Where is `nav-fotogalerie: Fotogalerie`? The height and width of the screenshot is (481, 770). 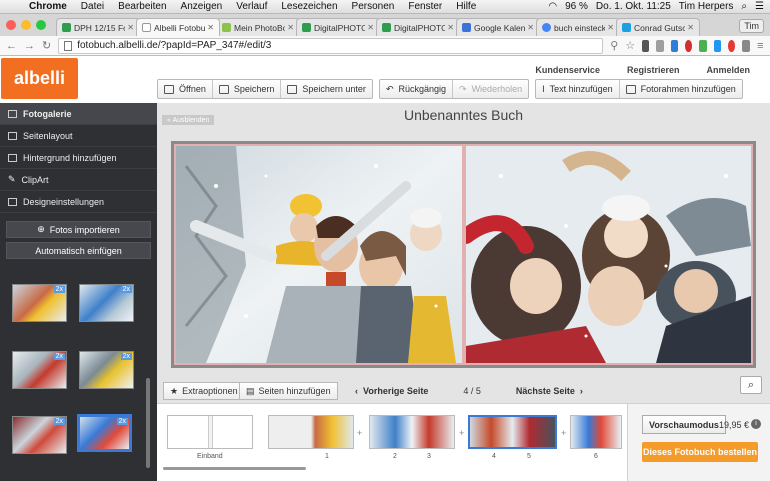
nav-fotogalerie: Fotogalerie is located at coordinates (78, 114).